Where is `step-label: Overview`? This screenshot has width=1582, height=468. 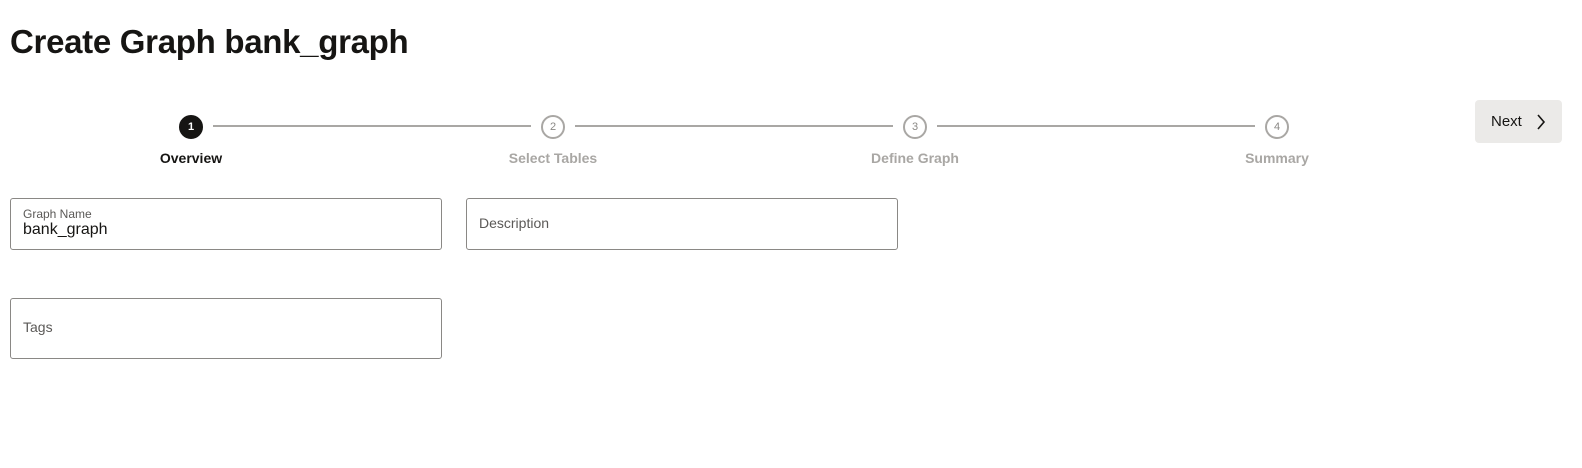 step-label: Overview is located at coordinates (191, 158).